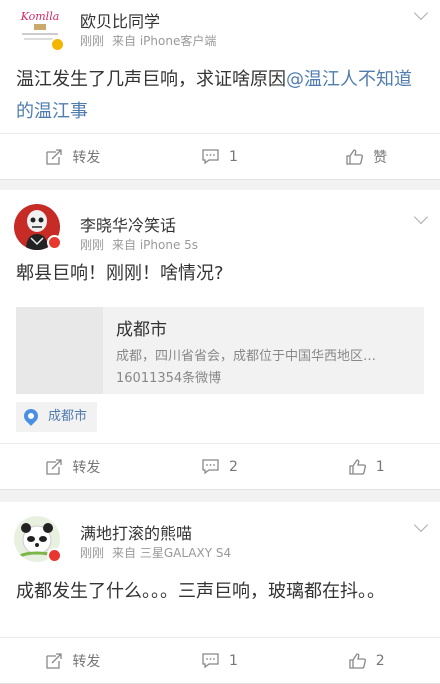 This screenshot has height=684, width=440. I want to click on post-text: 成都发生了什么。。。三声巨响，玻璃都在抖。。, so click(200, 591).